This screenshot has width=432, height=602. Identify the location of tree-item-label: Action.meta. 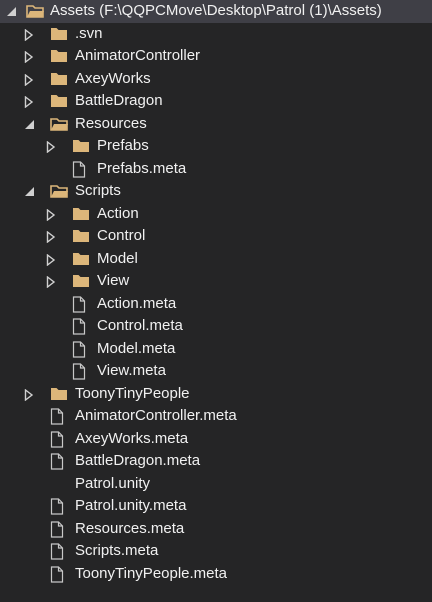
(137, 303).